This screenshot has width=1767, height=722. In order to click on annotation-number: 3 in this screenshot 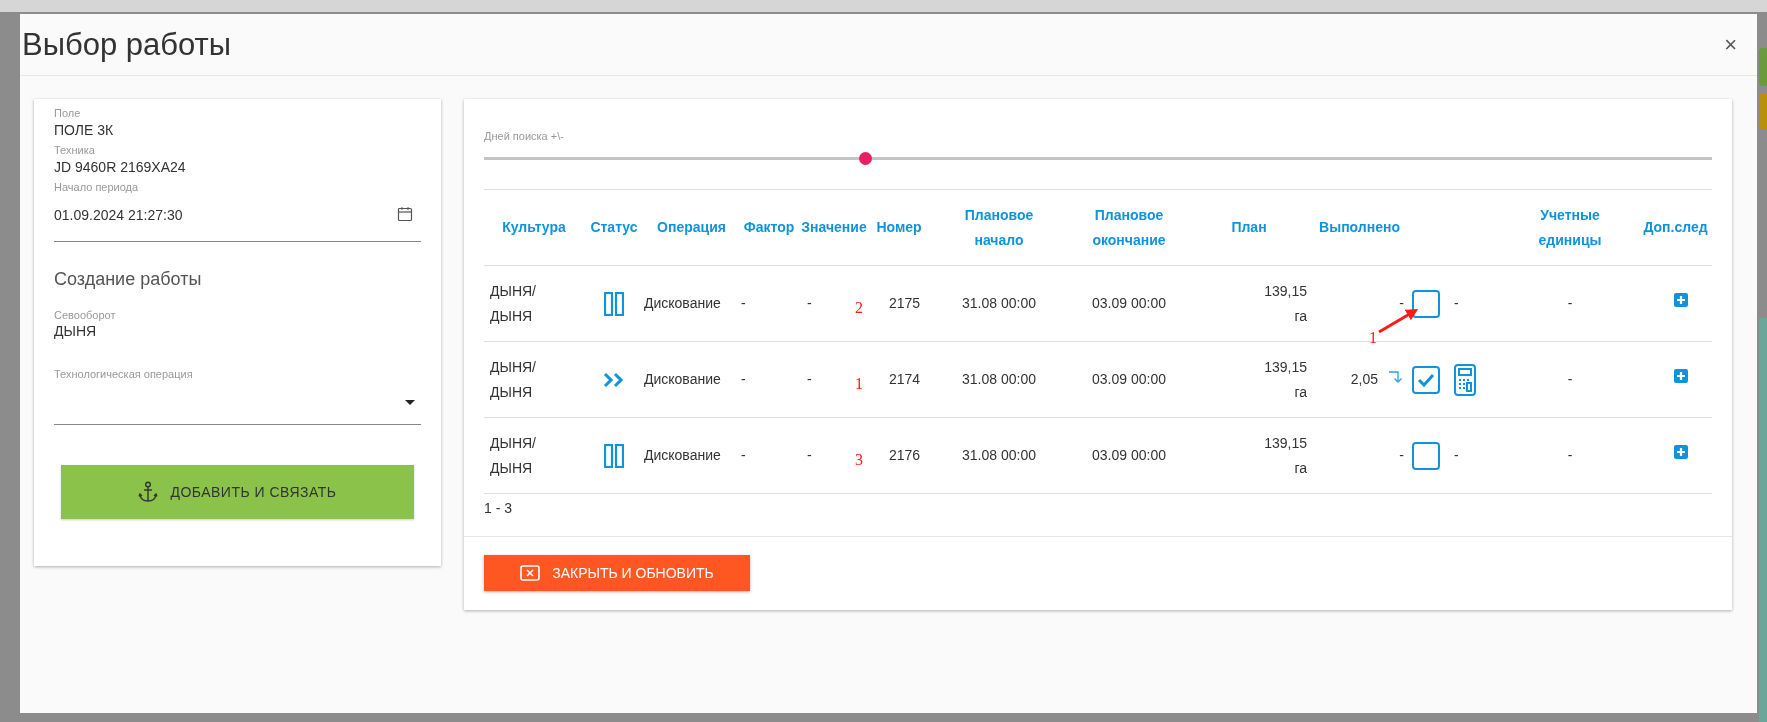, I will do `click(859, 459)`.